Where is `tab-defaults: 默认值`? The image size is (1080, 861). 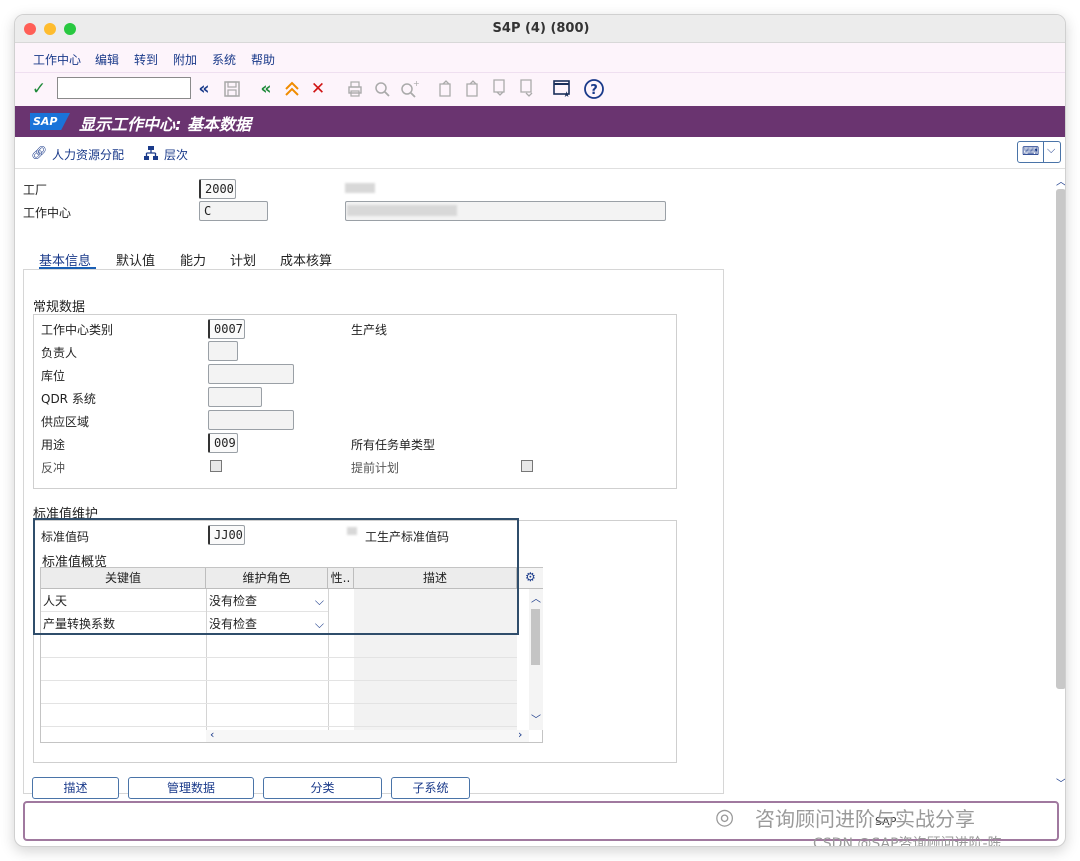
tab-defaults: 默认值 is located at coordinates (135, 259).